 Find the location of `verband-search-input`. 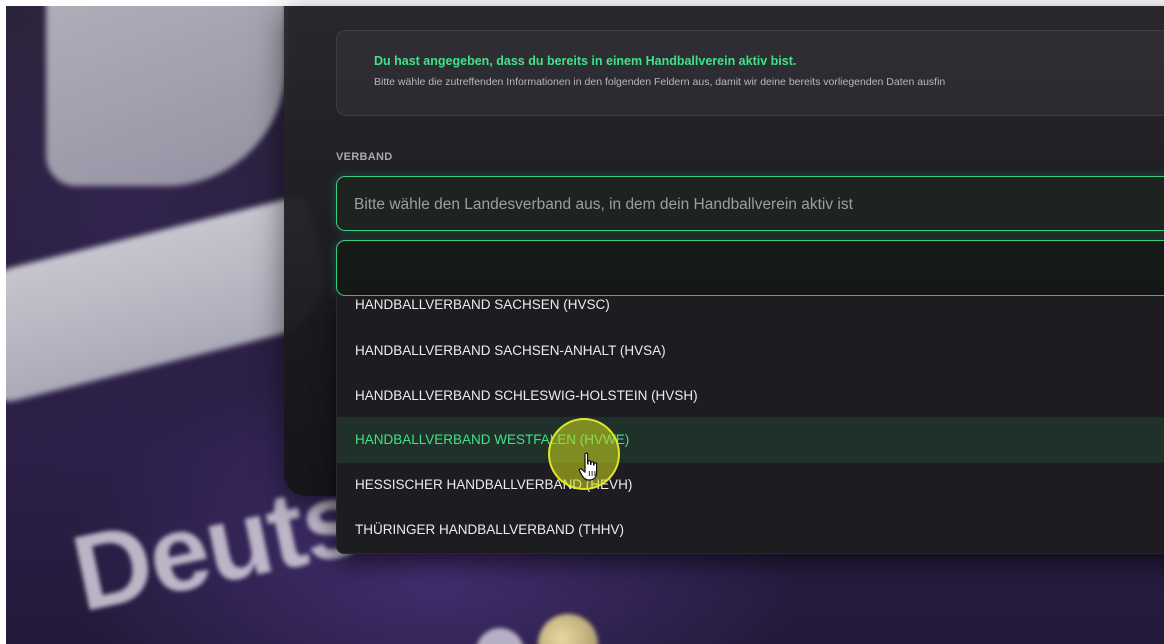

verband-search-input is located at coordinates (750, 268).